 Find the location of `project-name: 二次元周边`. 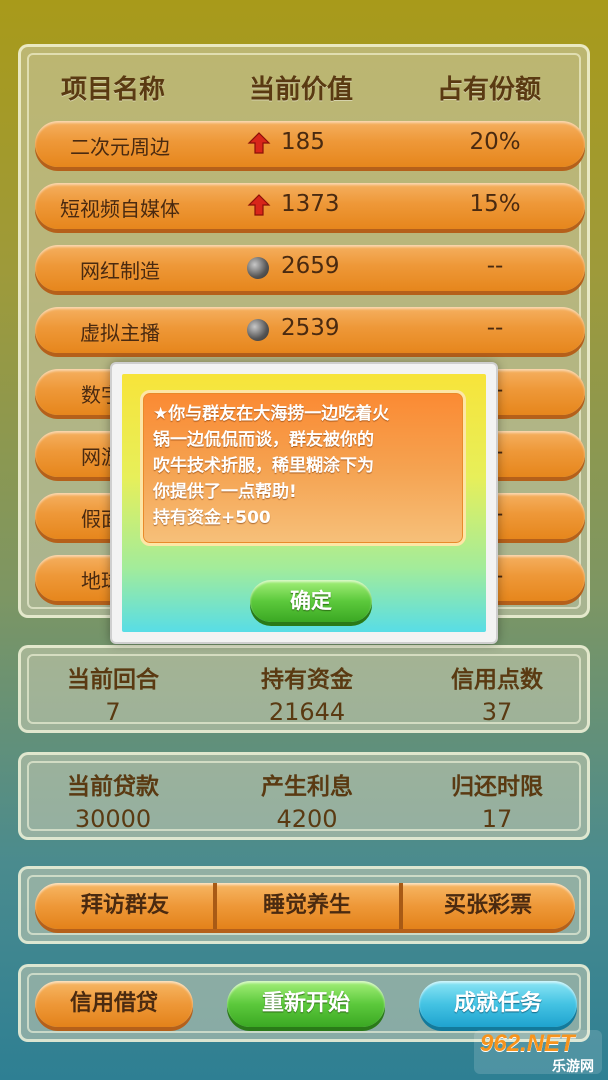

project-name: 二次元周边 is located at coordinates (120, 147).